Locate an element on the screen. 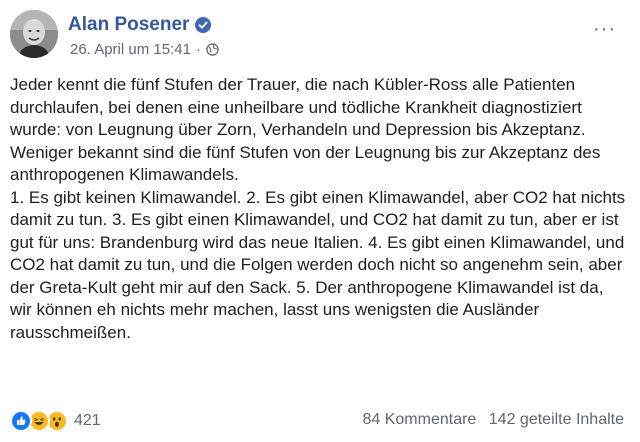  shares-count-link: 142 geteilte Inhalte is located at coordinates (556, 419).